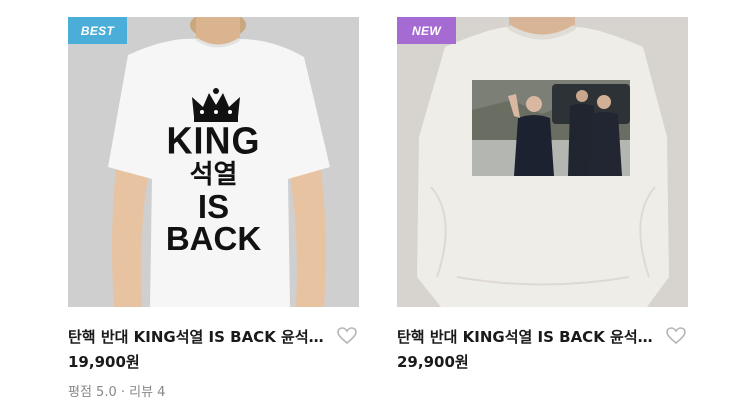  I want to click on print-line-back: BACK, so click(213, 238).